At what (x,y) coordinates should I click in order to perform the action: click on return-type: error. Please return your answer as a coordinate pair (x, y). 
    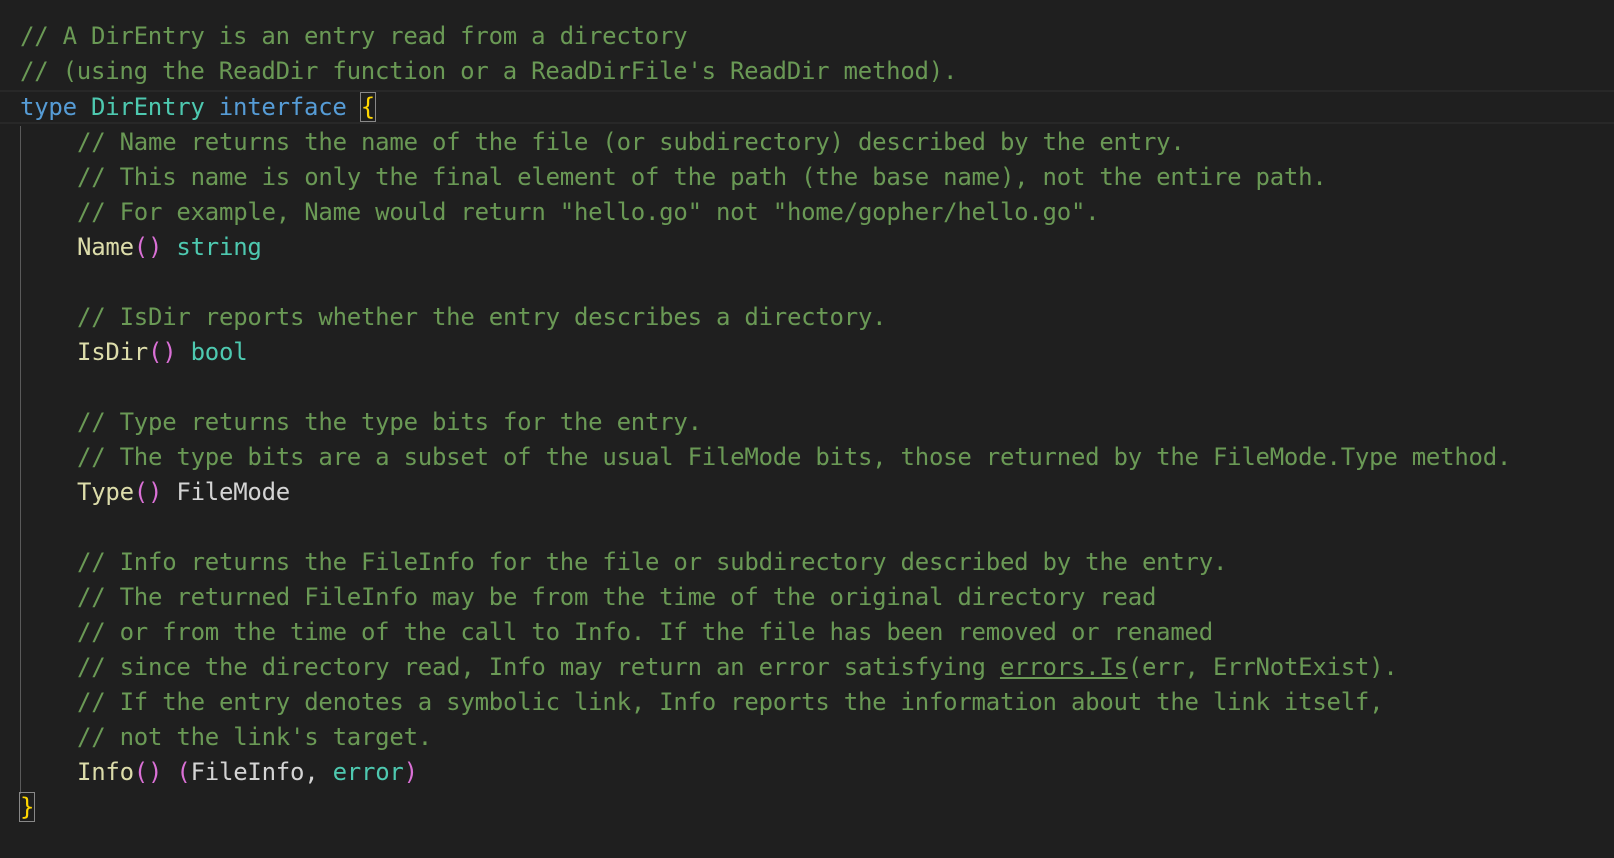
    Looking at the image, I should click on (368, 772).